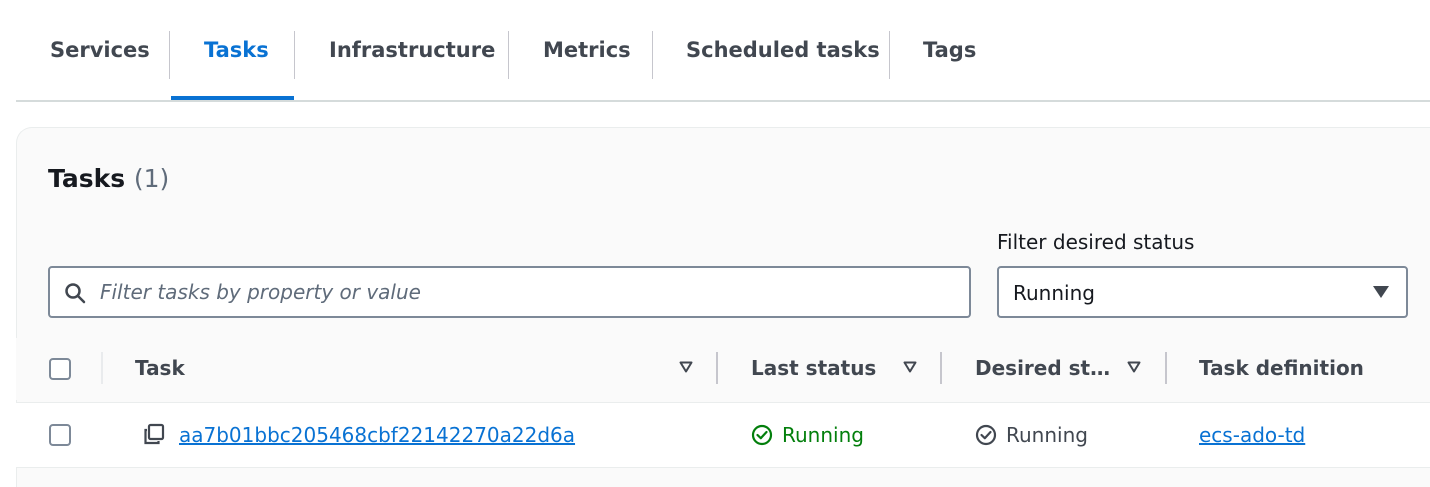 This screenshot has height=487, width=1430. I want to click on desired-status-select-value: Running, so click(1054, 293).